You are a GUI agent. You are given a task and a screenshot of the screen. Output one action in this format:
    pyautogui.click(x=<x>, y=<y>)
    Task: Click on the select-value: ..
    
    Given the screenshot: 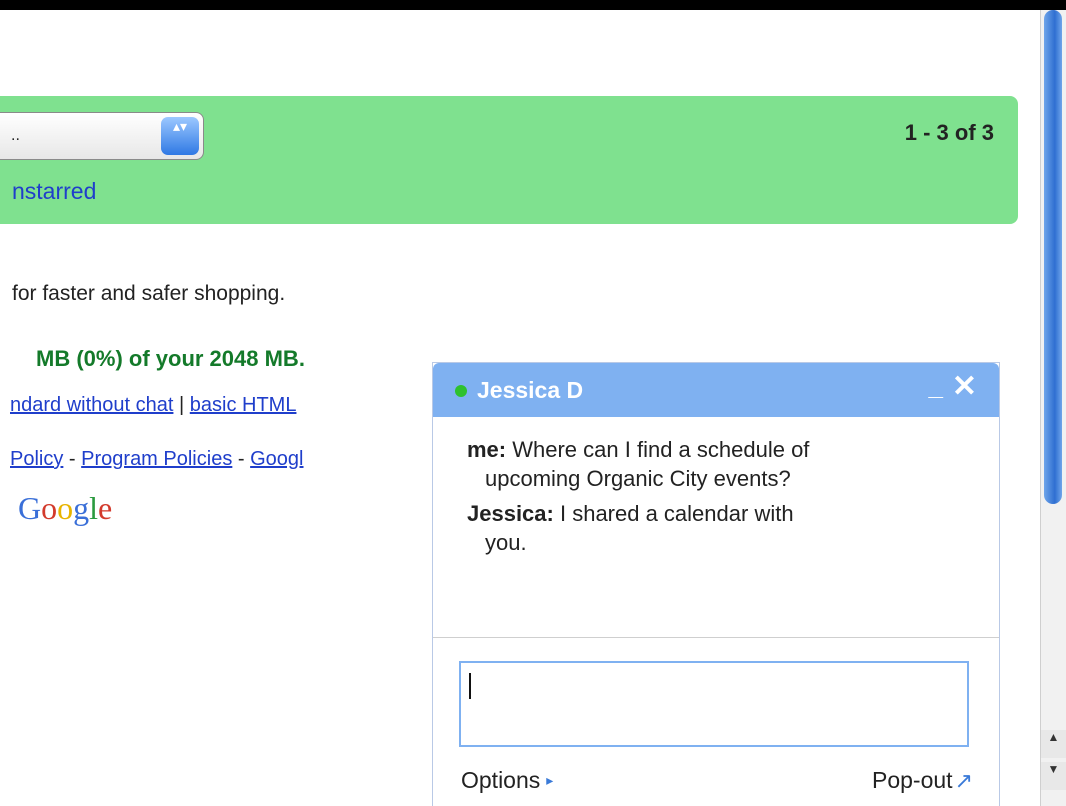 What is the action you would take?
    pyautogui.click(x=15, y=135)
    